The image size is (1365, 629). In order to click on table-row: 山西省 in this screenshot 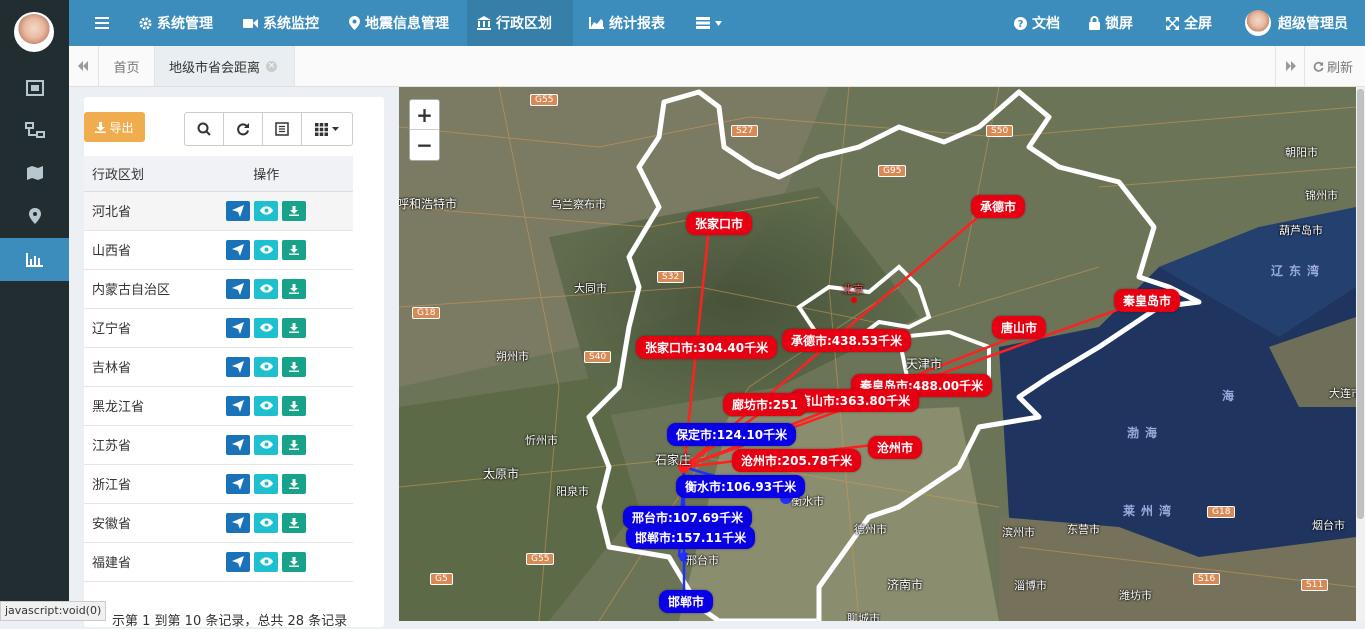, I will do `click(218, 250)`.